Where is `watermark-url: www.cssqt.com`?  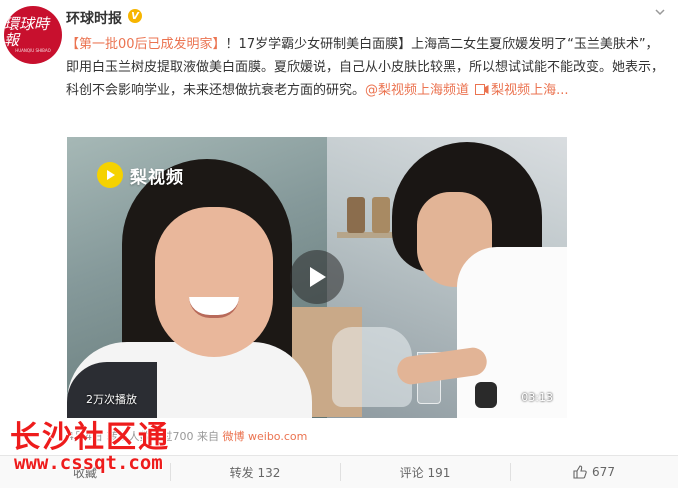 watermark-url: www.cssqt.com is located at coordinates (88, 463).